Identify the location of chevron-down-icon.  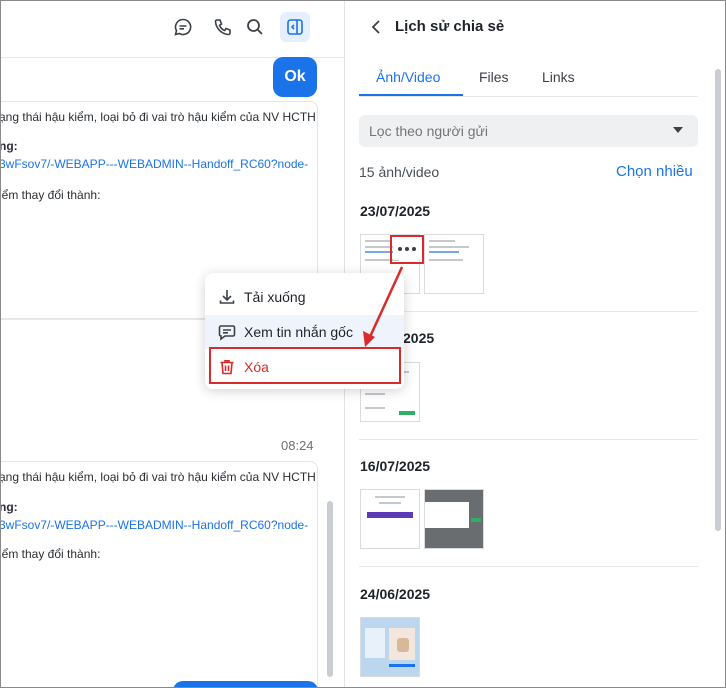
(678, 130).